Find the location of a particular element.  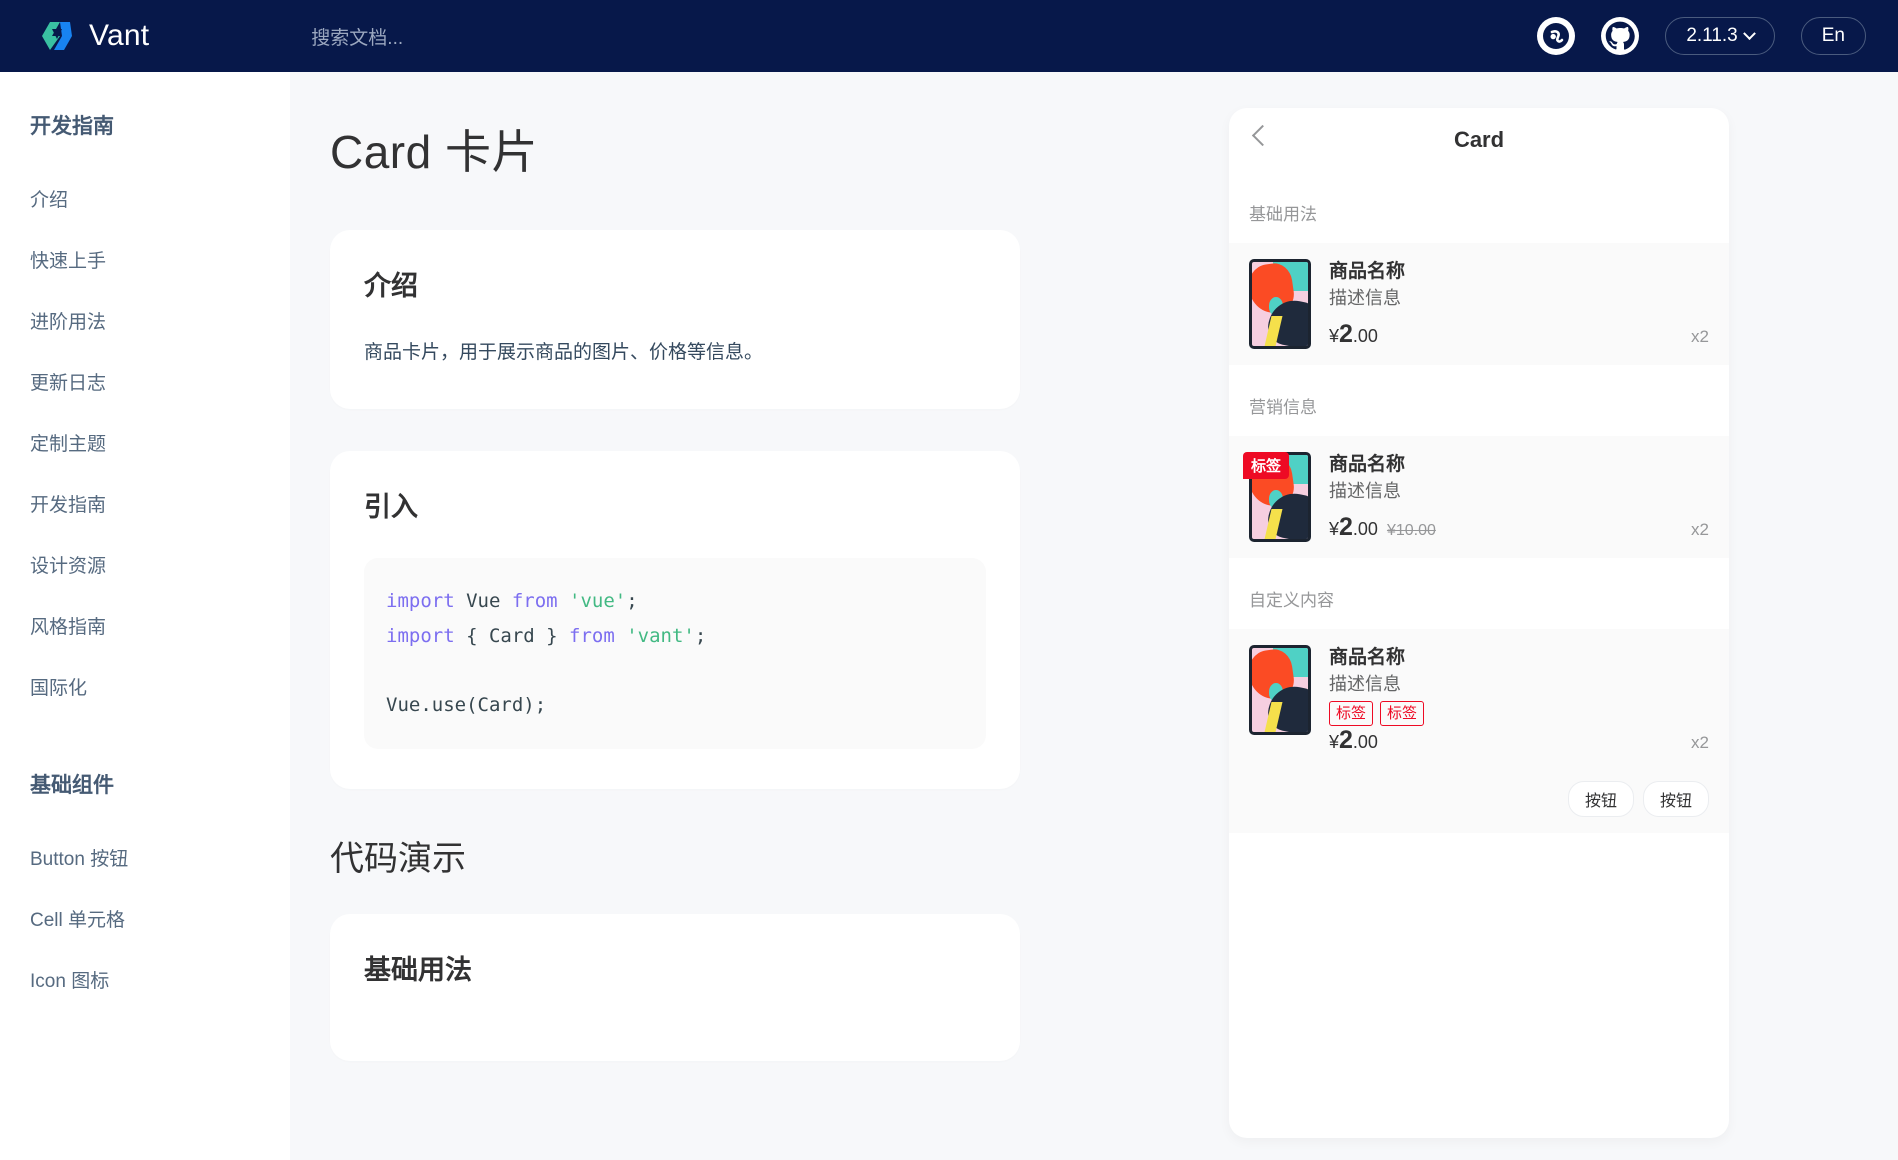

intro-heading: 介绍 is located at coordinates (391, 286).